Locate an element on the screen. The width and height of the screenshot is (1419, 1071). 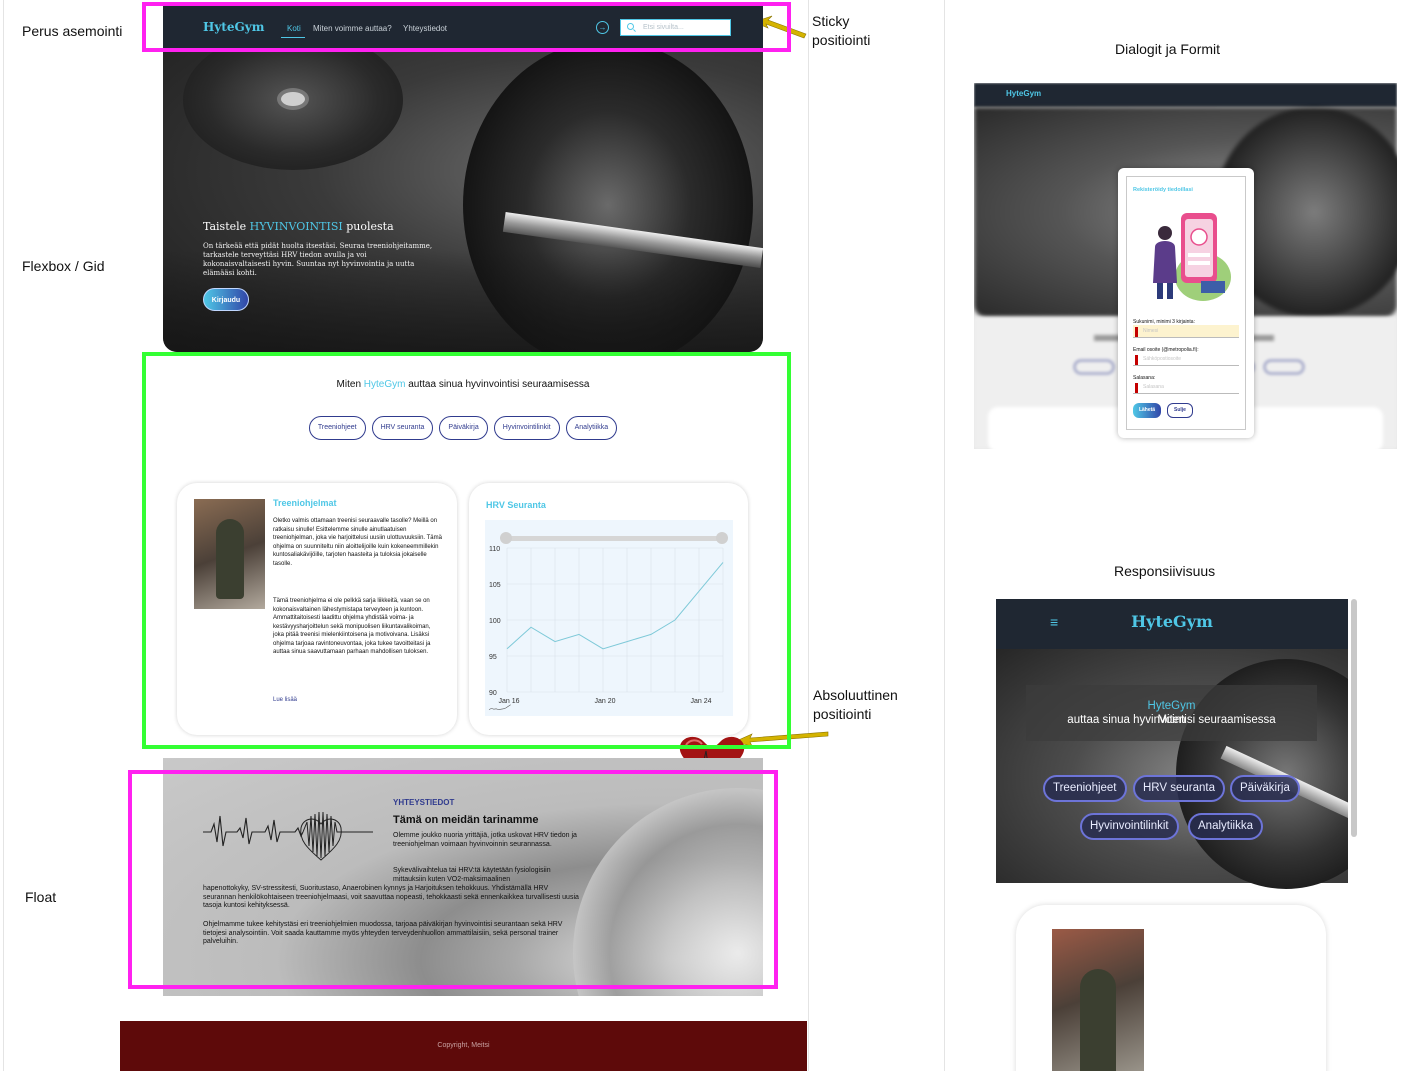
dialog-preview-logo: HyteGym is located at coordinates (1024, 93).